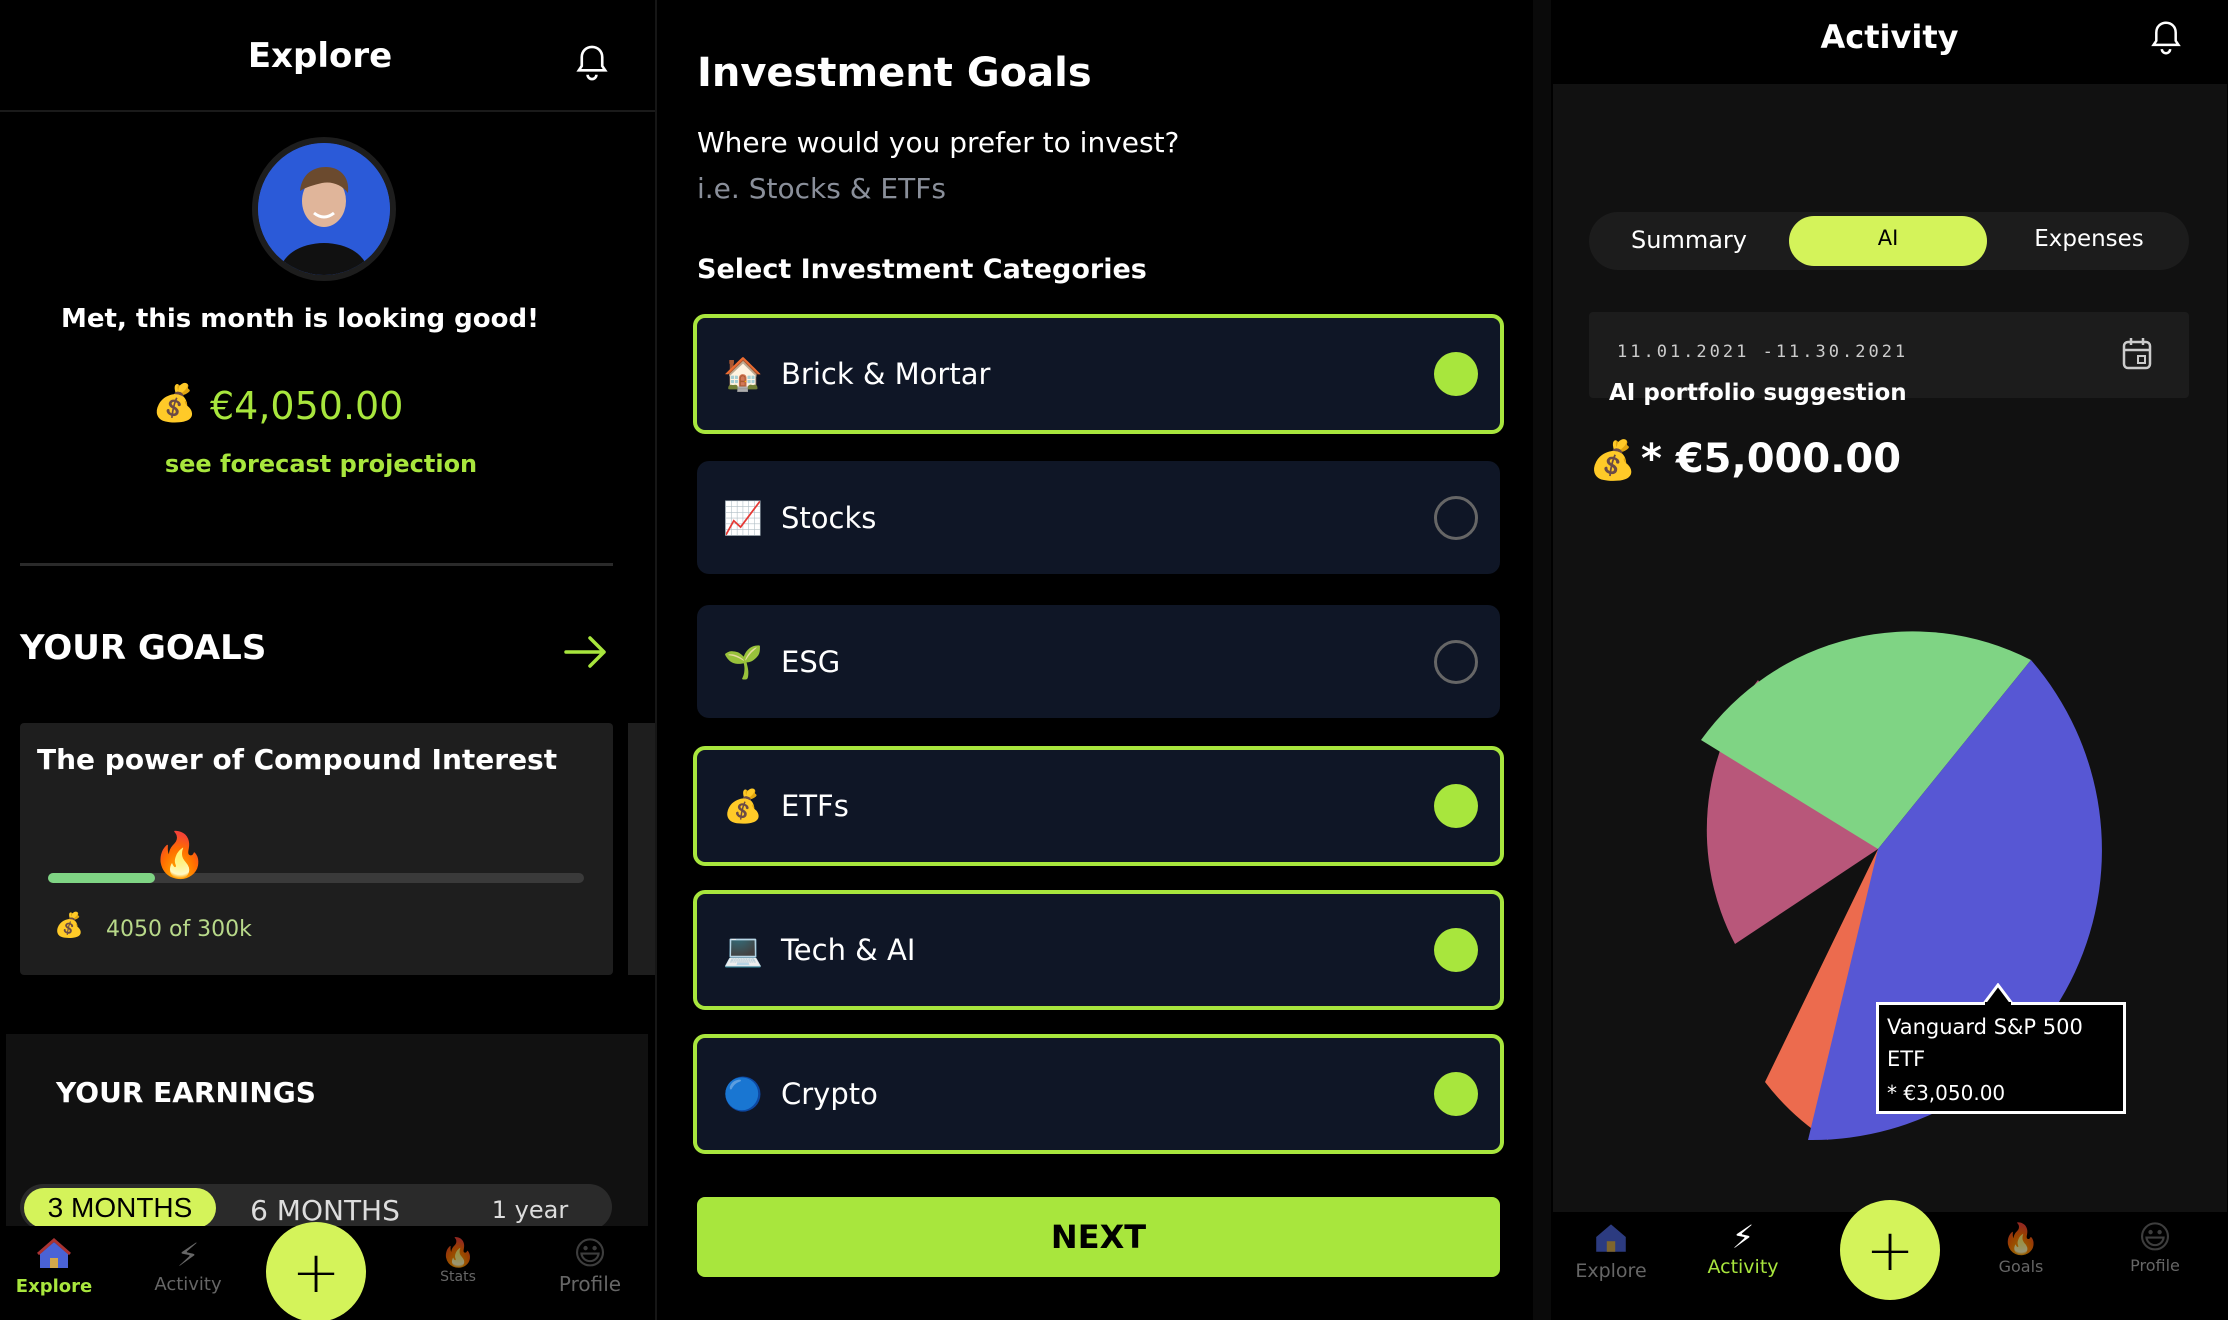 Image resolution: width=2228 pixels, height=1320 pixels. Describe the element at coordinates (2001, 1048) in the screenshot. I see `chart-tooltip: Vanguard S&P 500 ETF * €3,050.00` at that location.